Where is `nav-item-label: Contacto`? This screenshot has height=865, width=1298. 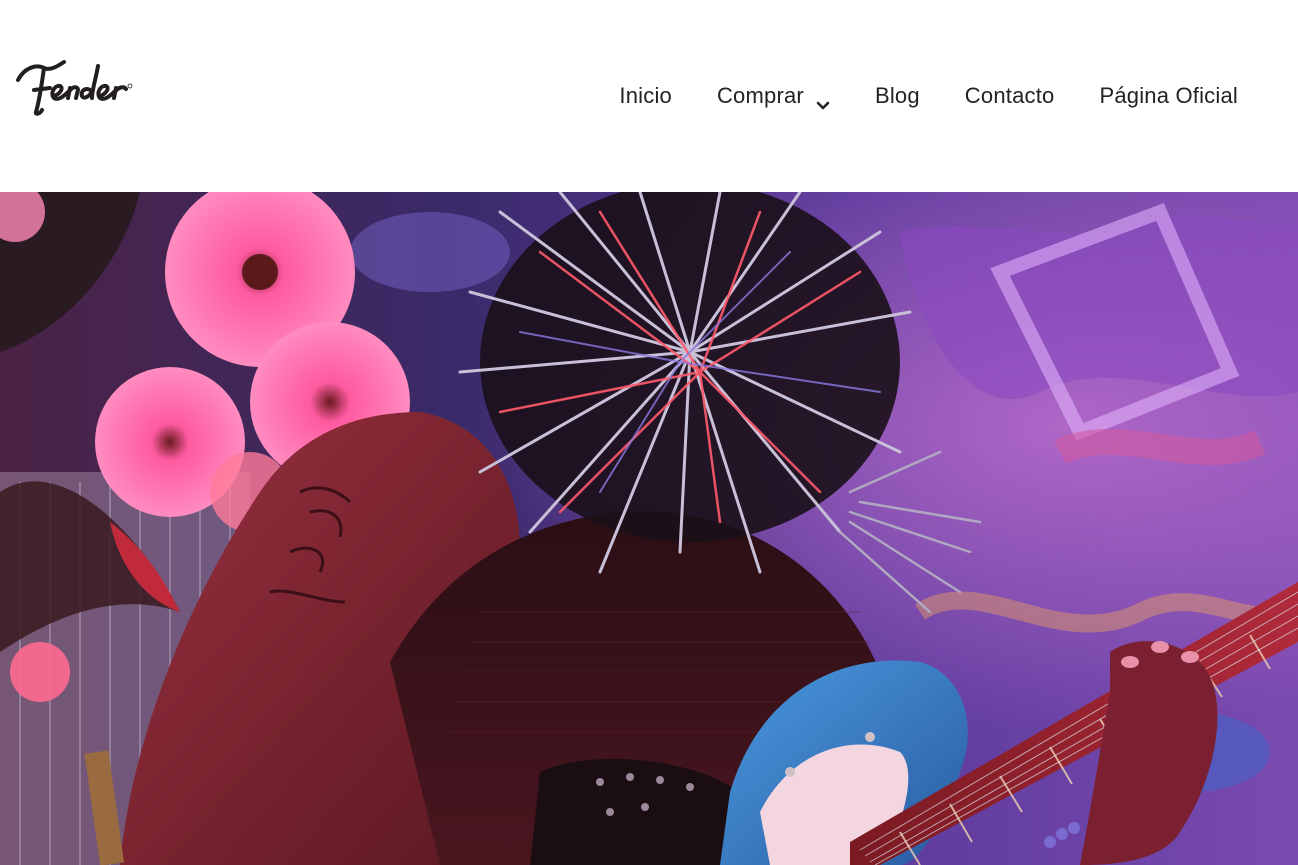
nav-item-label: Contacto is located at coordinates (1009, 95).